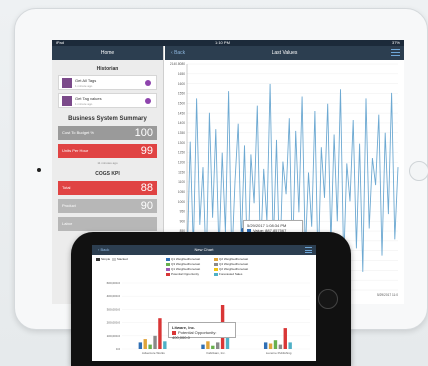 This screenshot has height=366, width=428. What do you see at coordinates (114, 296) in the screenshot?
I see `y-tick-label: 400,000.0` at bounding box center [114, 296].